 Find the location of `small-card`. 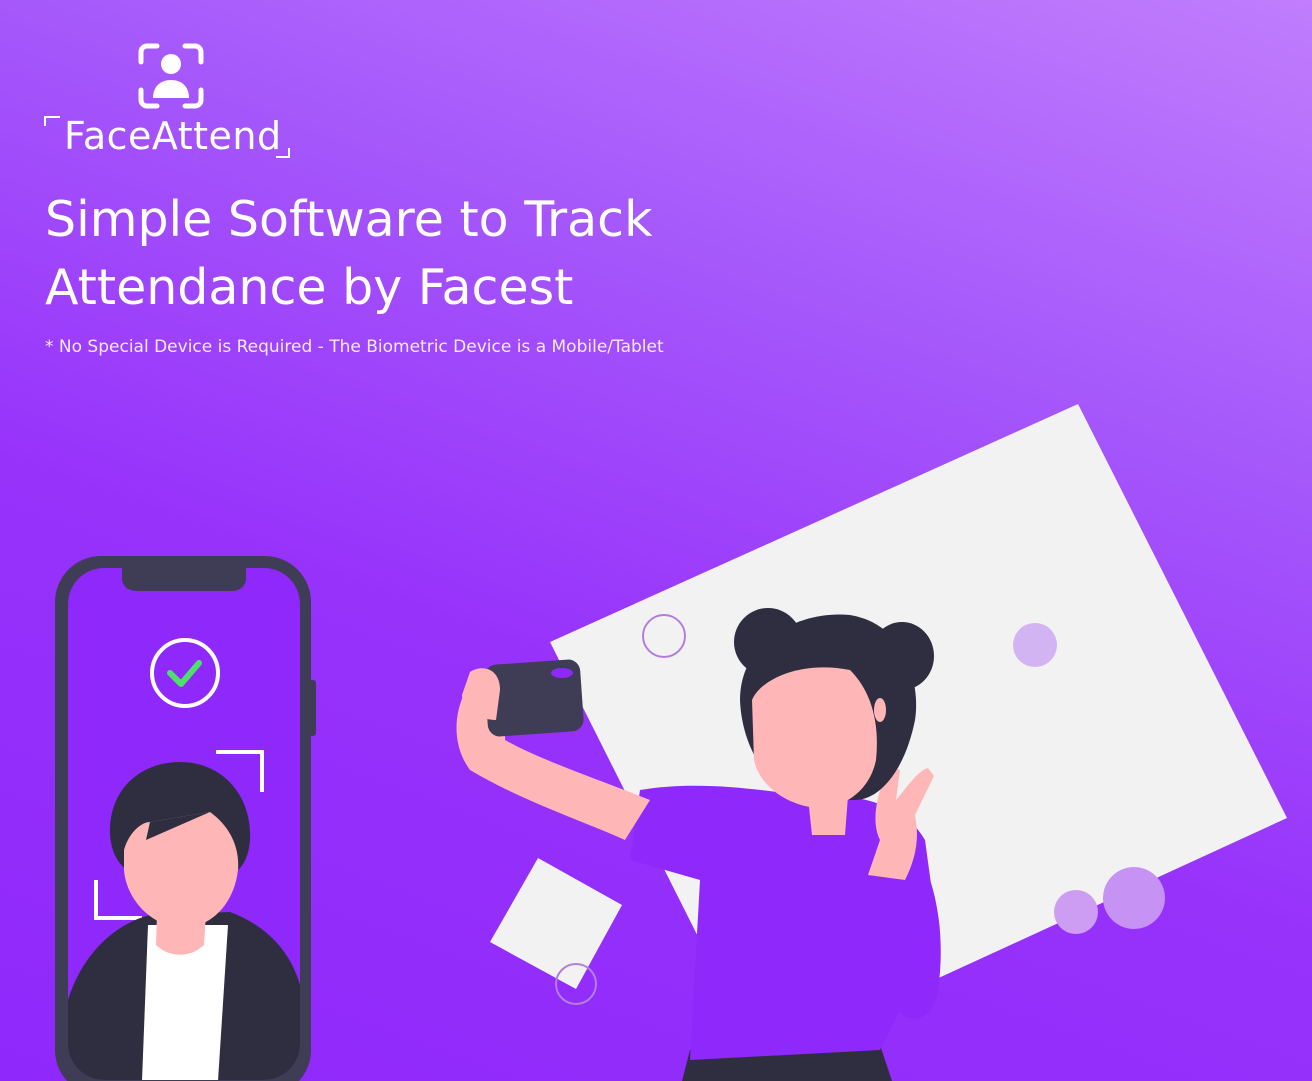

small-card is located at coordinates (556, 923).